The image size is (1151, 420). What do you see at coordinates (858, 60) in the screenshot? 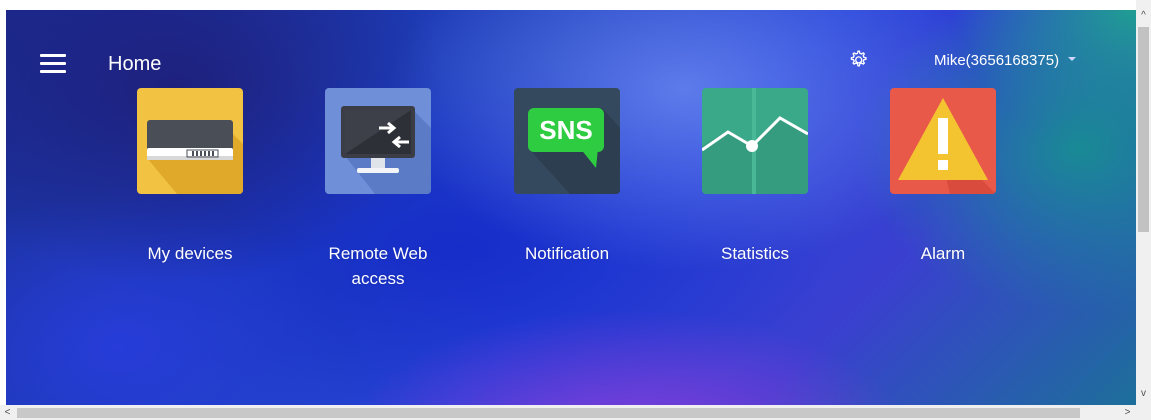
I see `gear-icon` at bounding box center [858, 60].